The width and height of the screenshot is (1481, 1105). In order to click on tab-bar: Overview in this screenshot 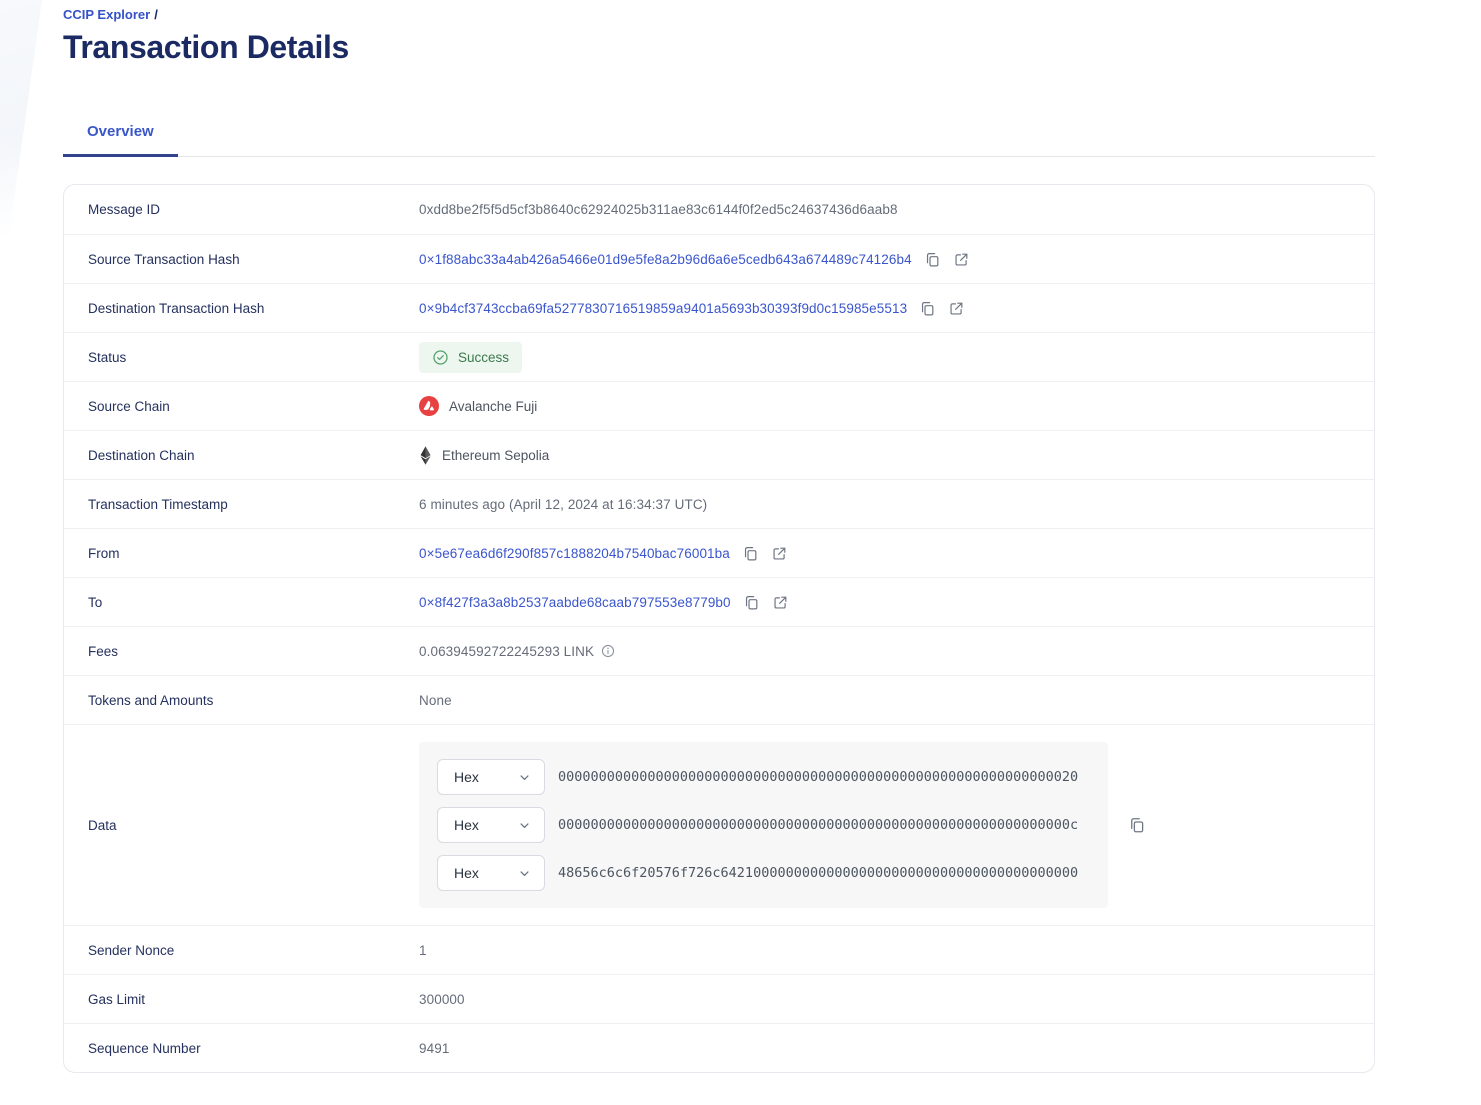, I will do `click(719, 134)`.